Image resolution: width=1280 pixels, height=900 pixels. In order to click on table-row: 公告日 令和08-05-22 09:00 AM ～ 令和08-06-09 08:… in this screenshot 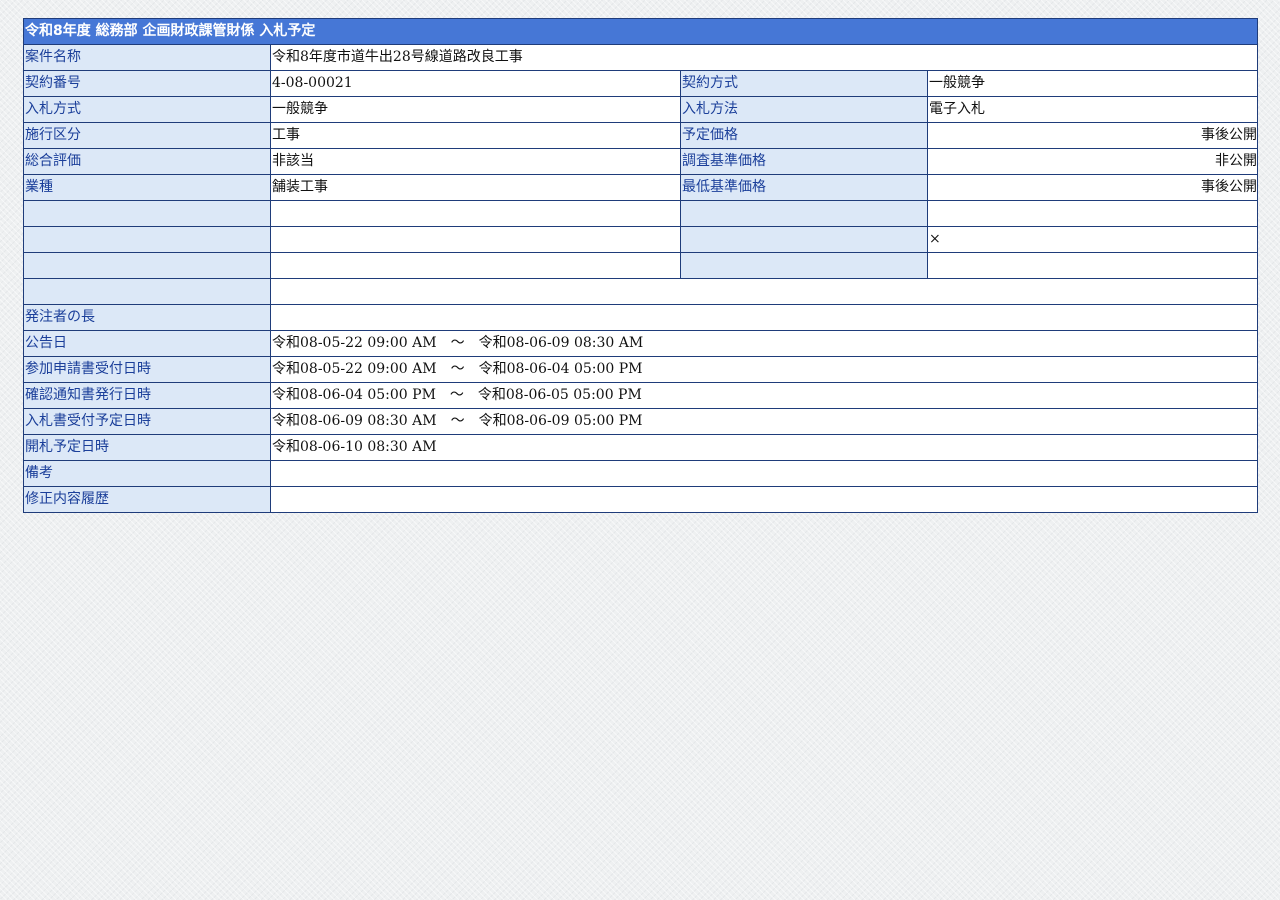, I will do `click(640, 343)`.